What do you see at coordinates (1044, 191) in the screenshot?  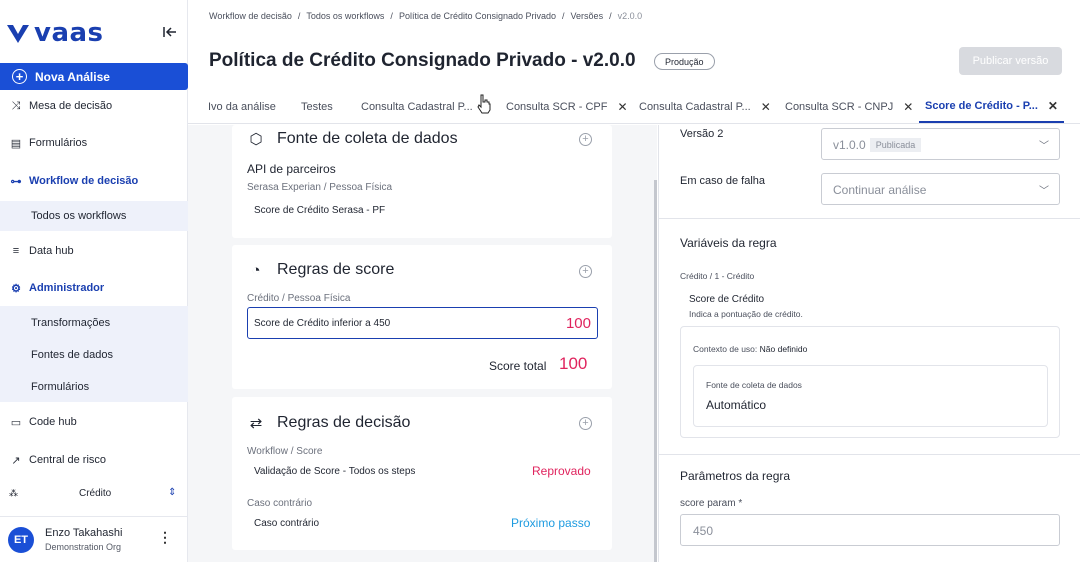 I see `chevron-down-icon: ﹀` at bounding box center [1044, 191].